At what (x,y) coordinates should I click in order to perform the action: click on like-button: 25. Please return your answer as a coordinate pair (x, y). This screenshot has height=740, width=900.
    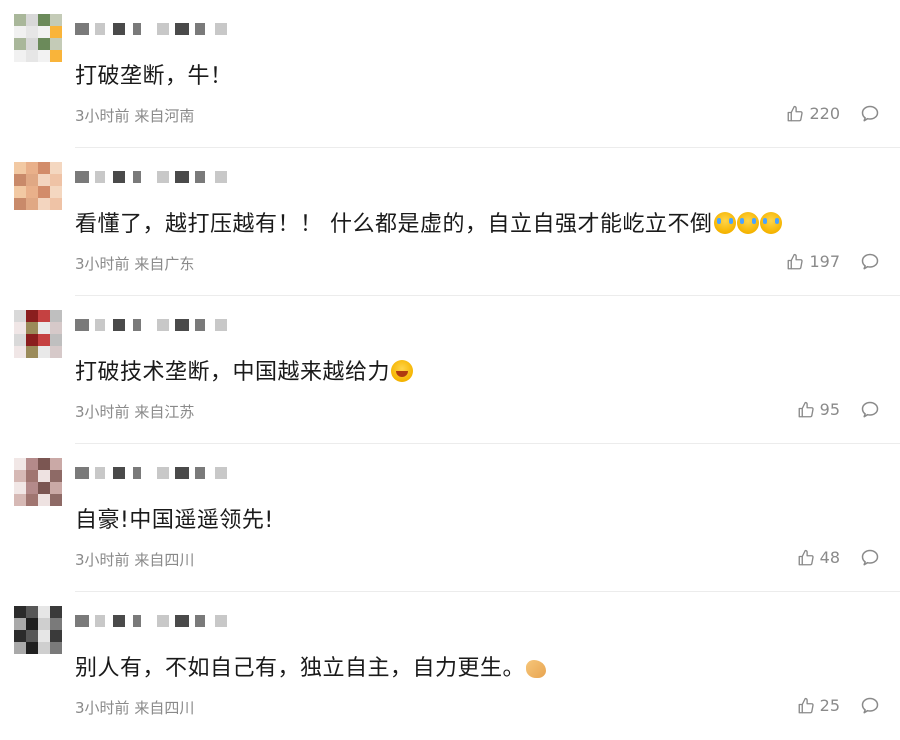
    Looking at the image, I should click on (818, 705).